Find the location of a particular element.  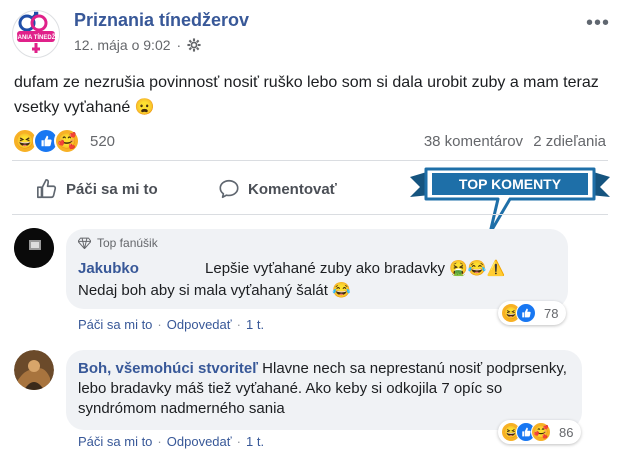

divider is located at coordinates (310, 214).